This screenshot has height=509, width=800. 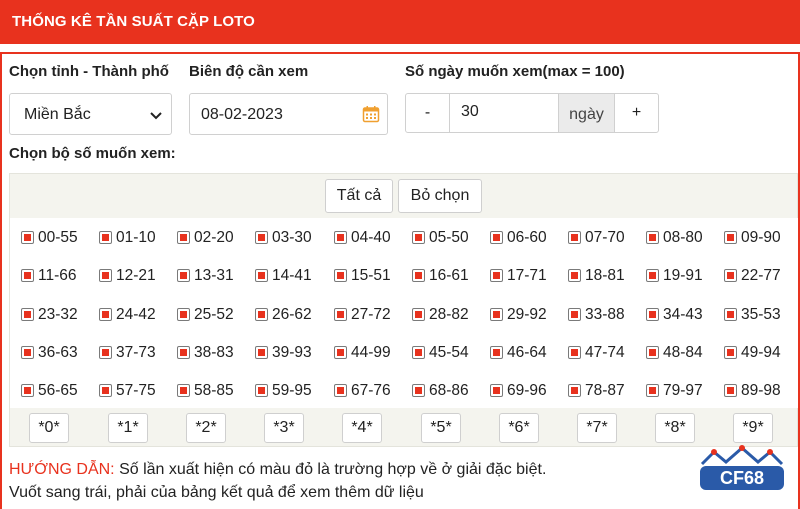 I want to click on tail-button: *2*, so click(x=206, y=428).